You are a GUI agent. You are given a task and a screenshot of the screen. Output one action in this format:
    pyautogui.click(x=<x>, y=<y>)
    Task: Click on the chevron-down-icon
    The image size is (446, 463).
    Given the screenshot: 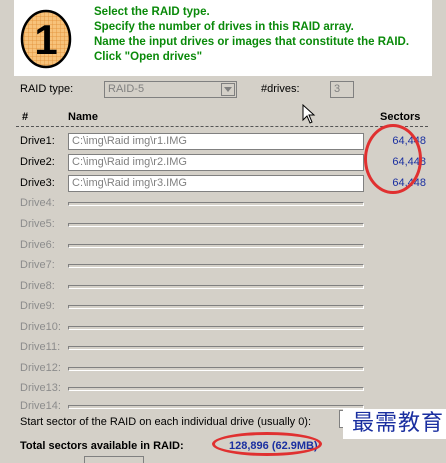 What is the action you would take?
    pyautogui.click(x=228, y=89)
    